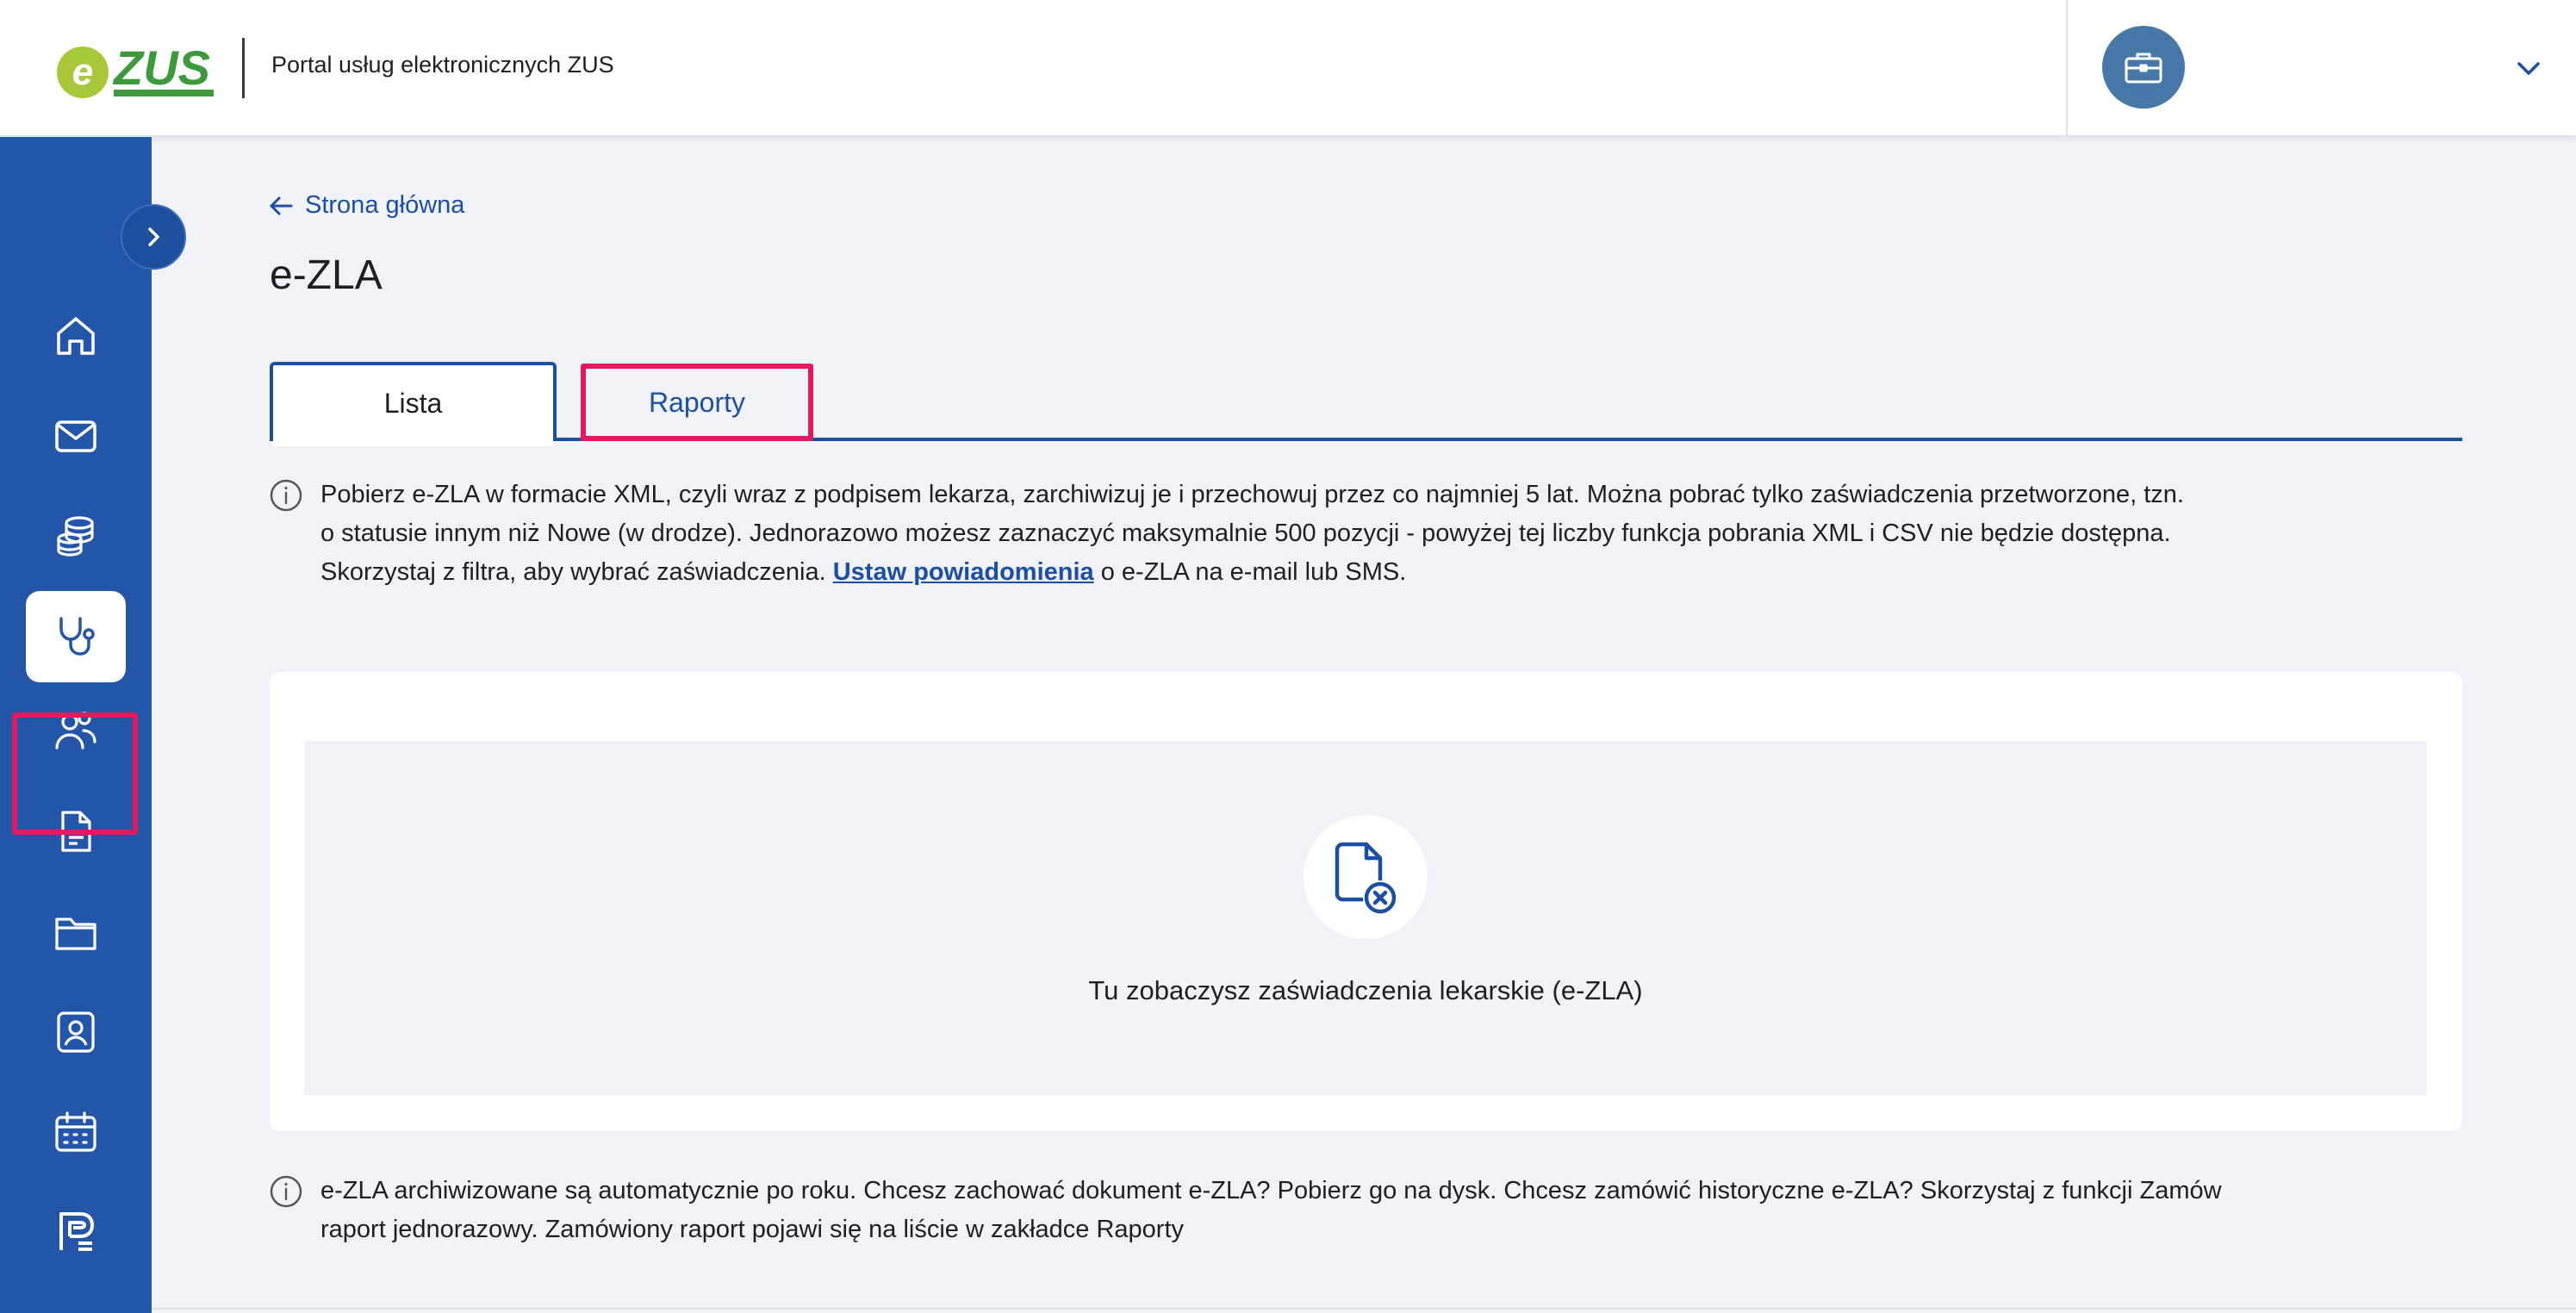 This screenshot has height=1313, width=2576. I want to click on document-remove-icon, so click(1366, 878).